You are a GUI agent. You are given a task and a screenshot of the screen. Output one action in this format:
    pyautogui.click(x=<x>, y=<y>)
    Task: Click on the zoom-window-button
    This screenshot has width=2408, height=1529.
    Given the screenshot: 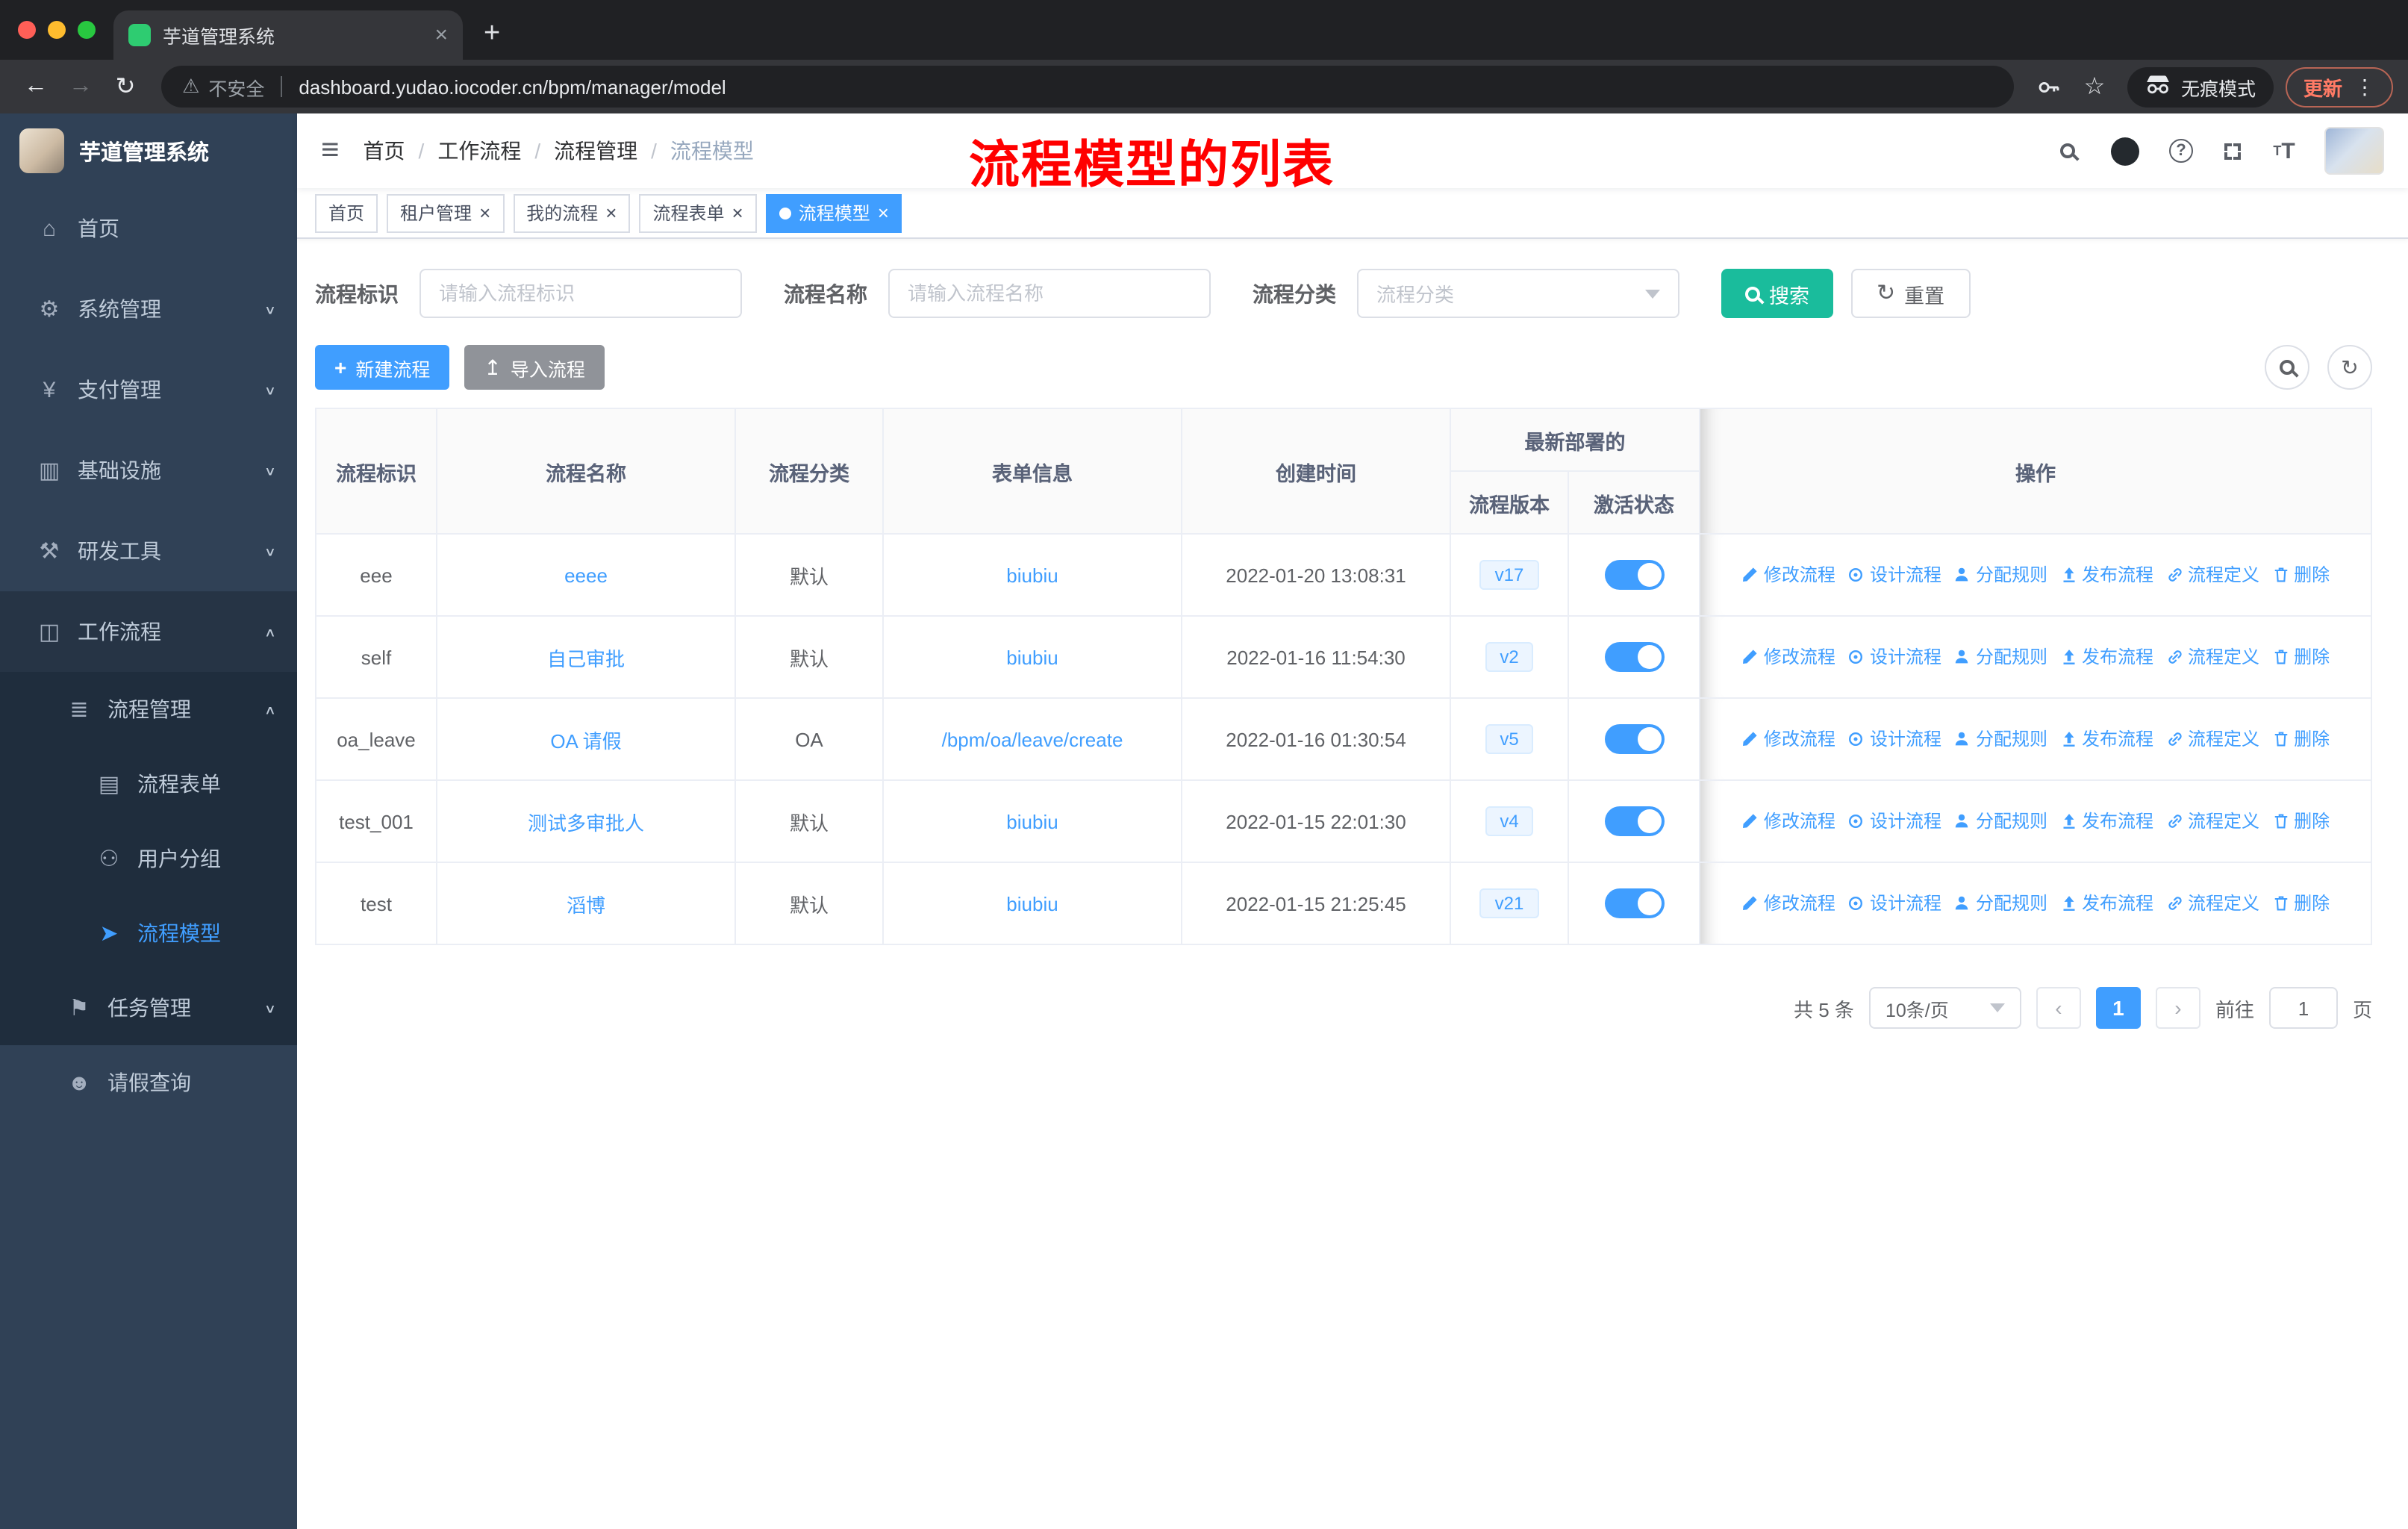 What is the action you would take?
    pyautogui.click(x=87, y=30)
    